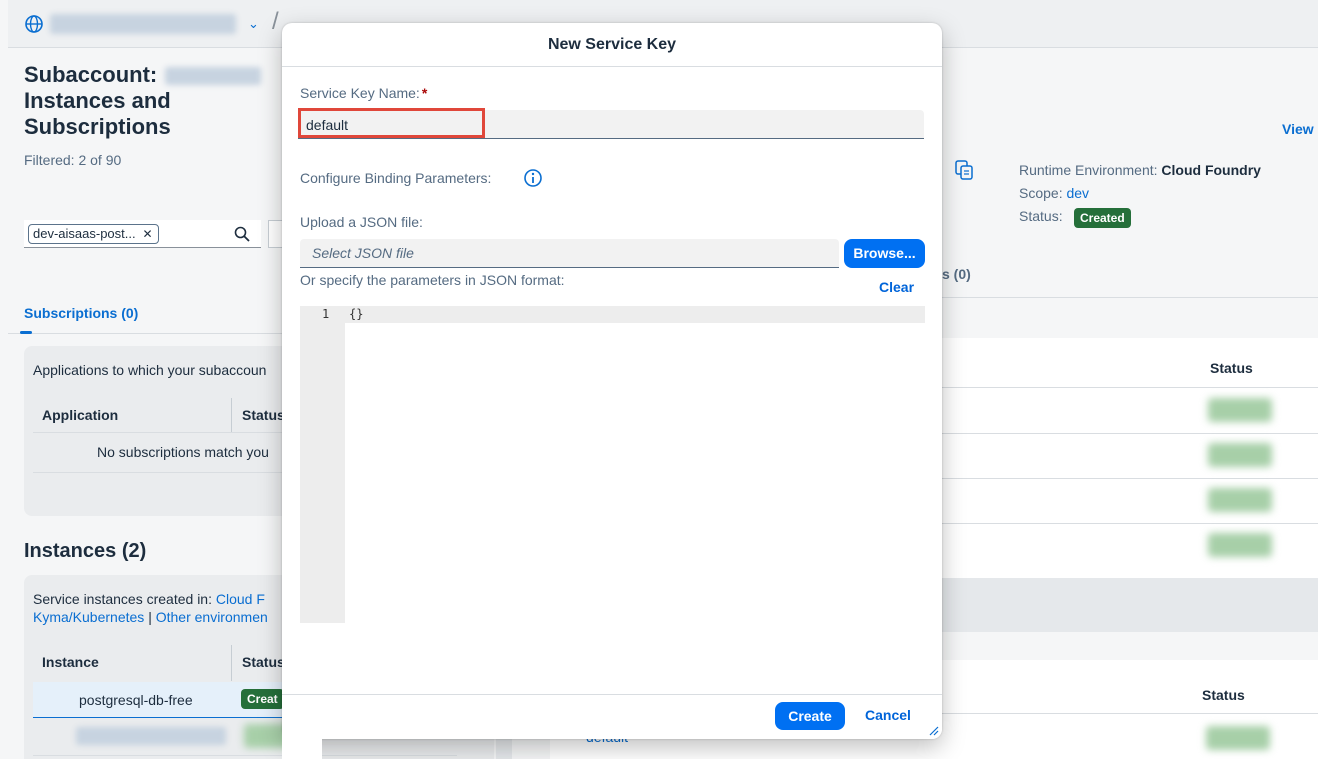 This screenshot has height=759, width=1318. What do you see at coordinates (150, 370) in the screenshot?
I see `applications-description: Applications to which your subaccoun` at bounding box center [150, 370].